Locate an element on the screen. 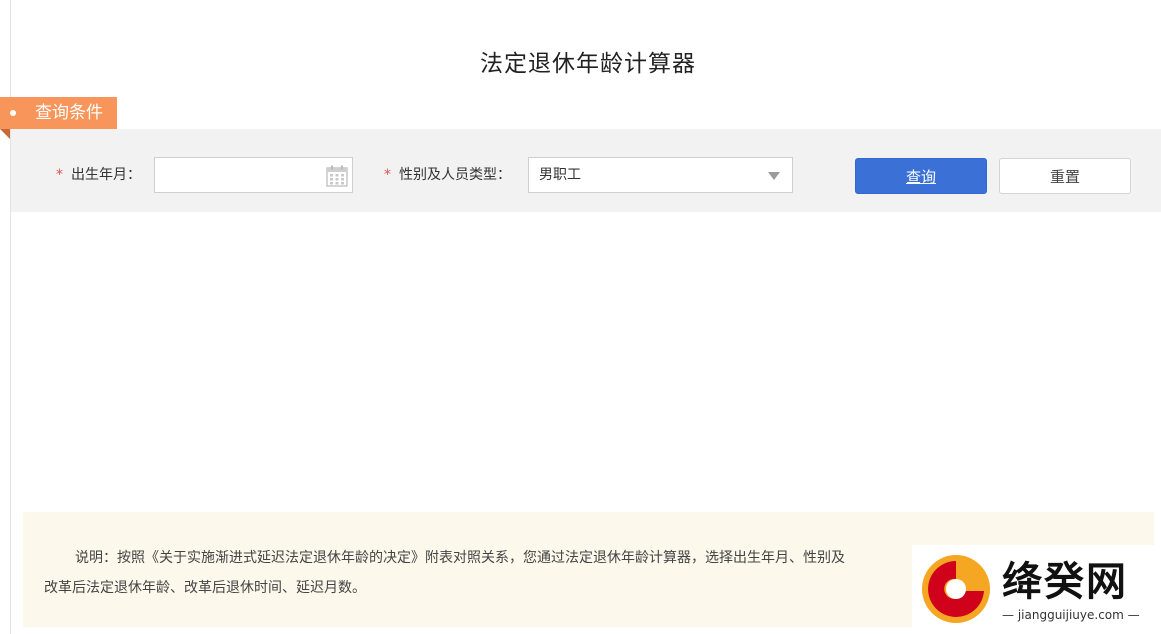  type-label: 性别及人员类型： is located at coordinates (455, 175).